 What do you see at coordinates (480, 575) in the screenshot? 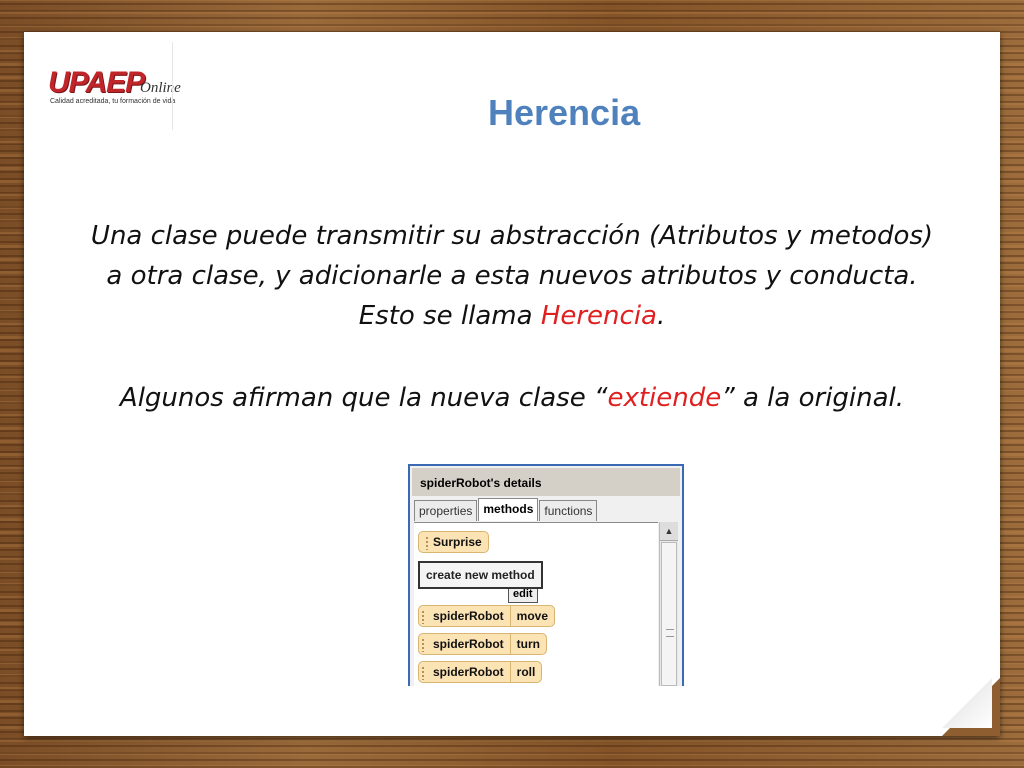
I see `create-new-method-button: create new method` at bounding box center [480, 575].